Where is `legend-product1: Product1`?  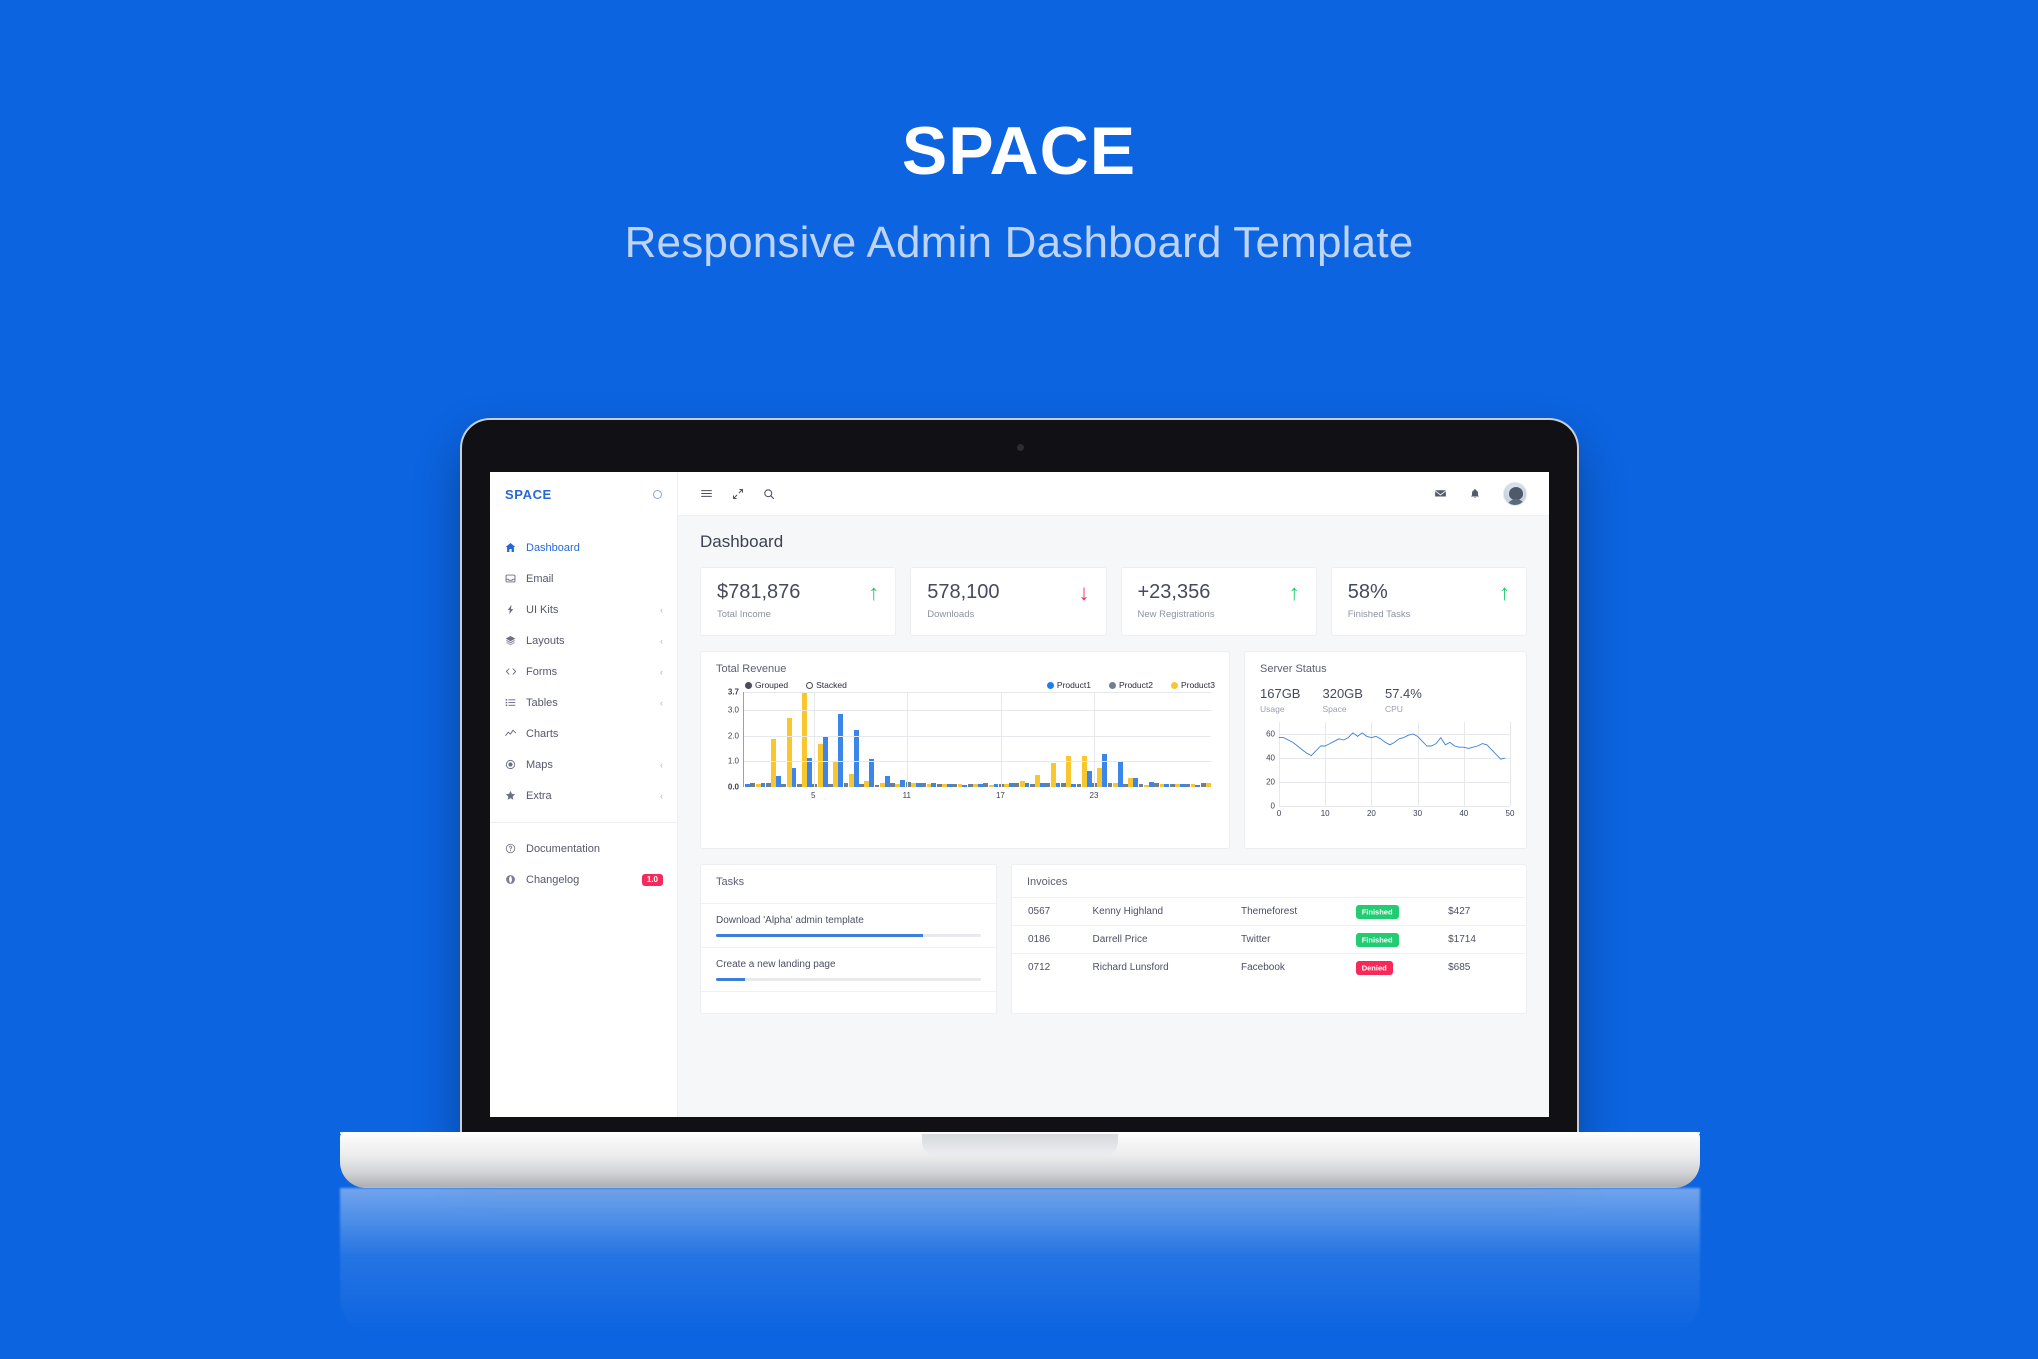 legend-product1: Product1 is located at coordinates (1068, 685).